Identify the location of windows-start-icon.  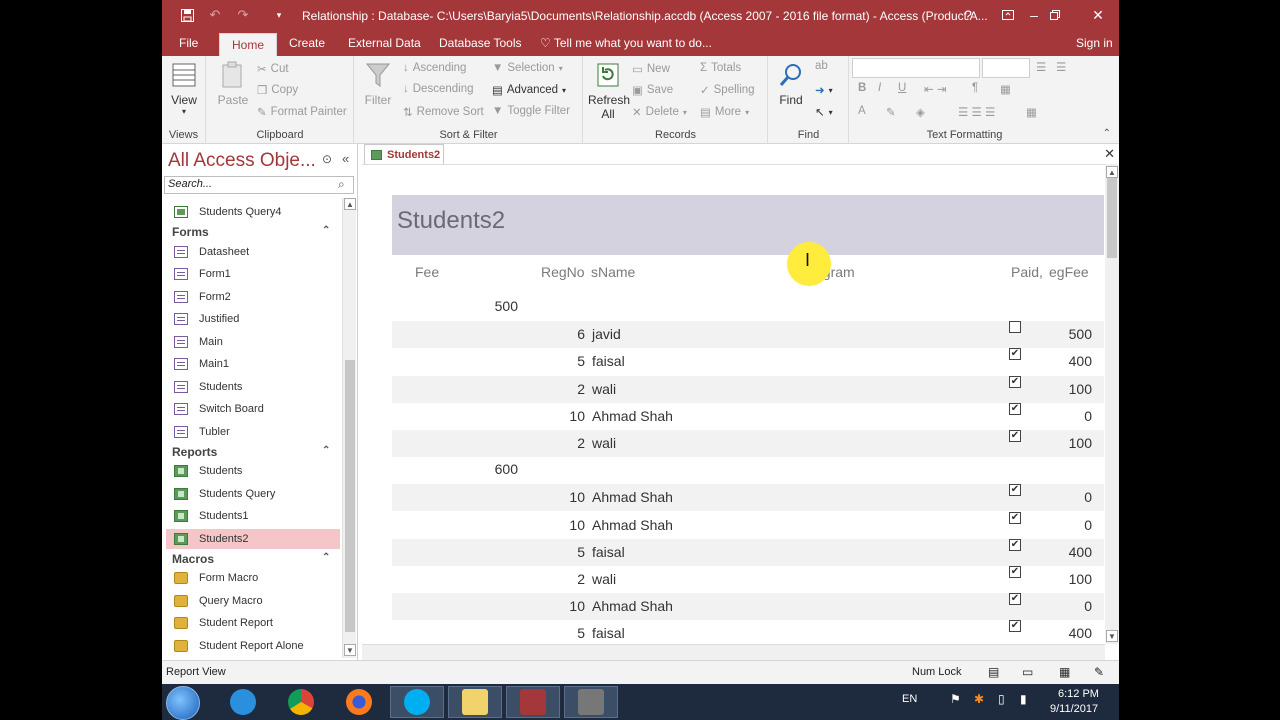
(183, 703).